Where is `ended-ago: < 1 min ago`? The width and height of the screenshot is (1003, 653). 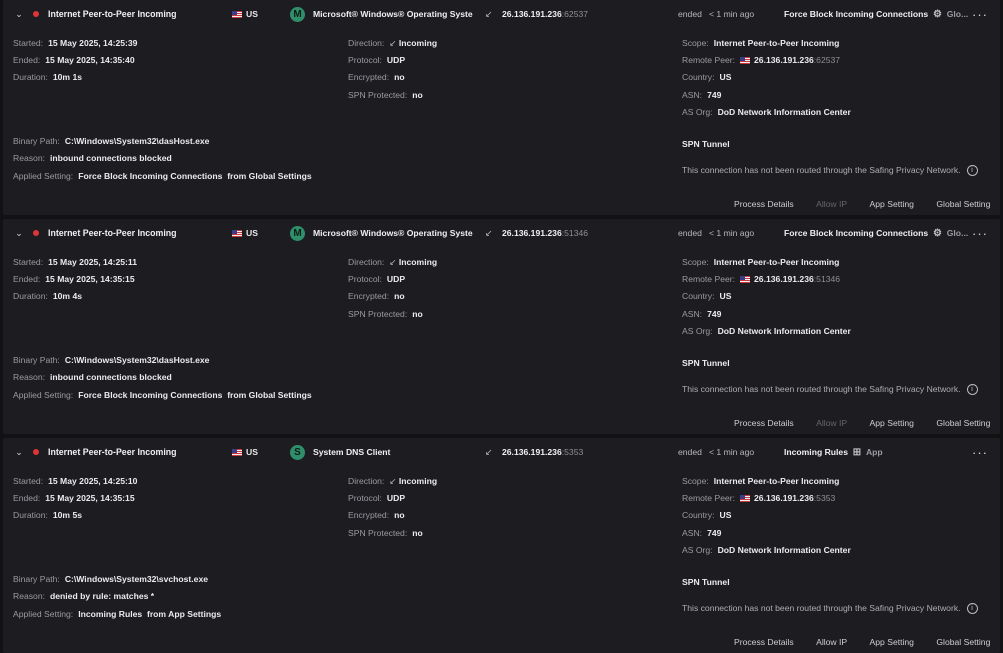 ended-ago: < 1 min ago is located at coordinates (732, 452).